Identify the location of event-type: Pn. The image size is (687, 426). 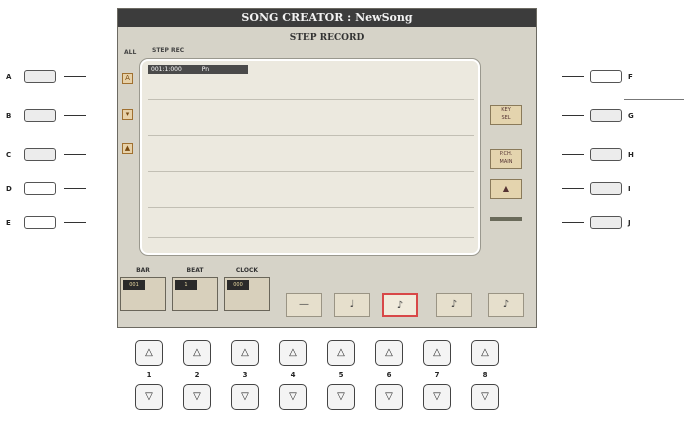
(205, 69).